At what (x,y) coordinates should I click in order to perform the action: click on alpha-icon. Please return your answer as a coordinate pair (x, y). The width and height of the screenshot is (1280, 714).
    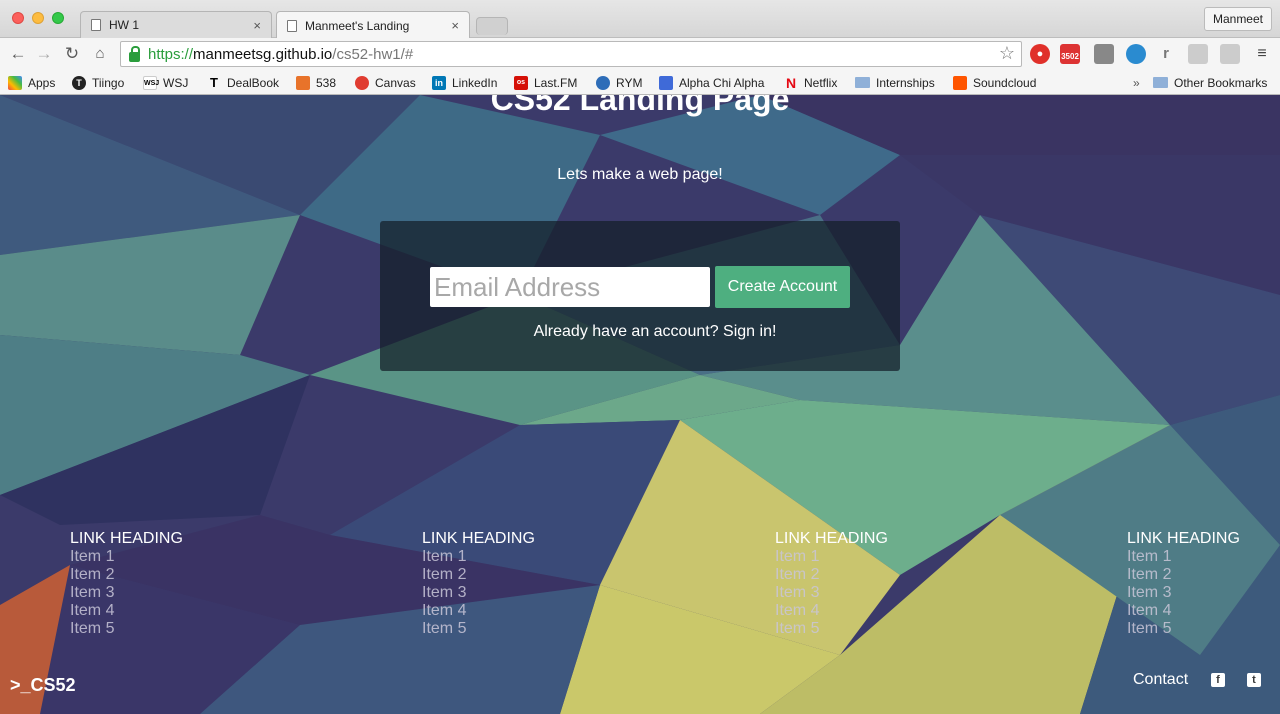
    Looking at the image, I should click on (666, 82).